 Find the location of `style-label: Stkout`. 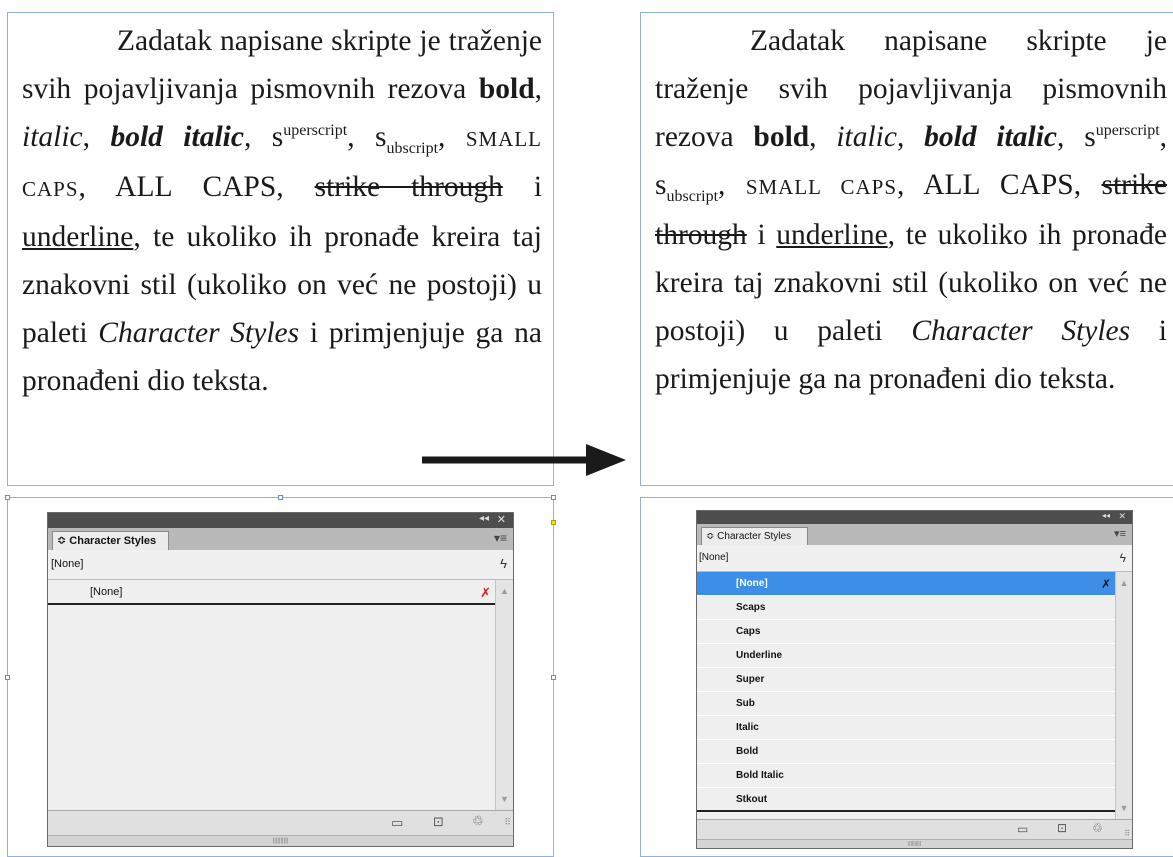

style-label: Stkout is located at coordinates (752, 799).